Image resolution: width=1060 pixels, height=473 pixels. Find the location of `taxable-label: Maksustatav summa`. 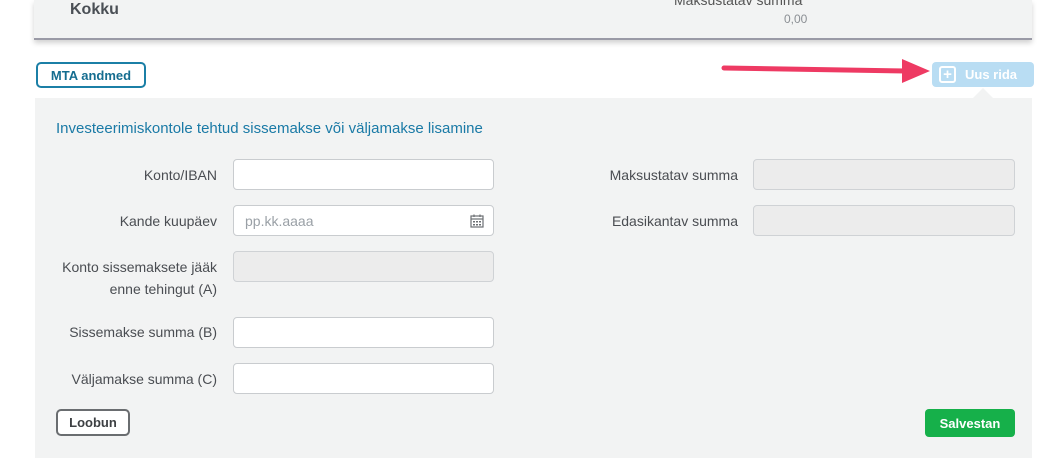

taxable-label: Maksustatav summa is located at coordinates (673, 175).